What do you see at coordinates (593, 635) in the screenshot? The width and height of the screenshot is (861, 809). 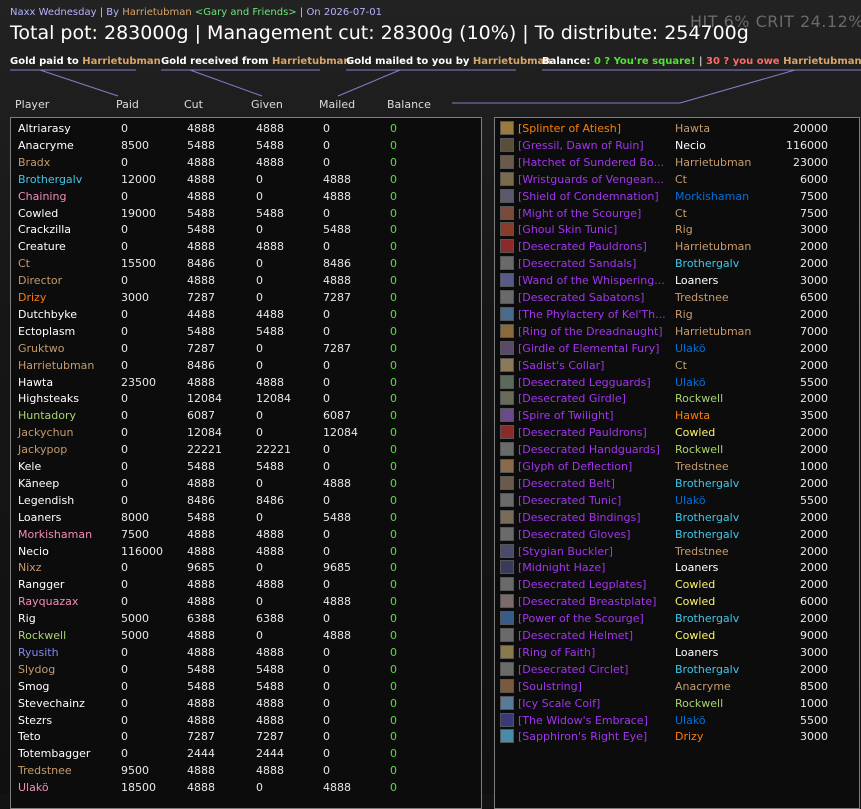 I see `item-link: [Desecrated Helmet]` at bounding box center [593, 635].